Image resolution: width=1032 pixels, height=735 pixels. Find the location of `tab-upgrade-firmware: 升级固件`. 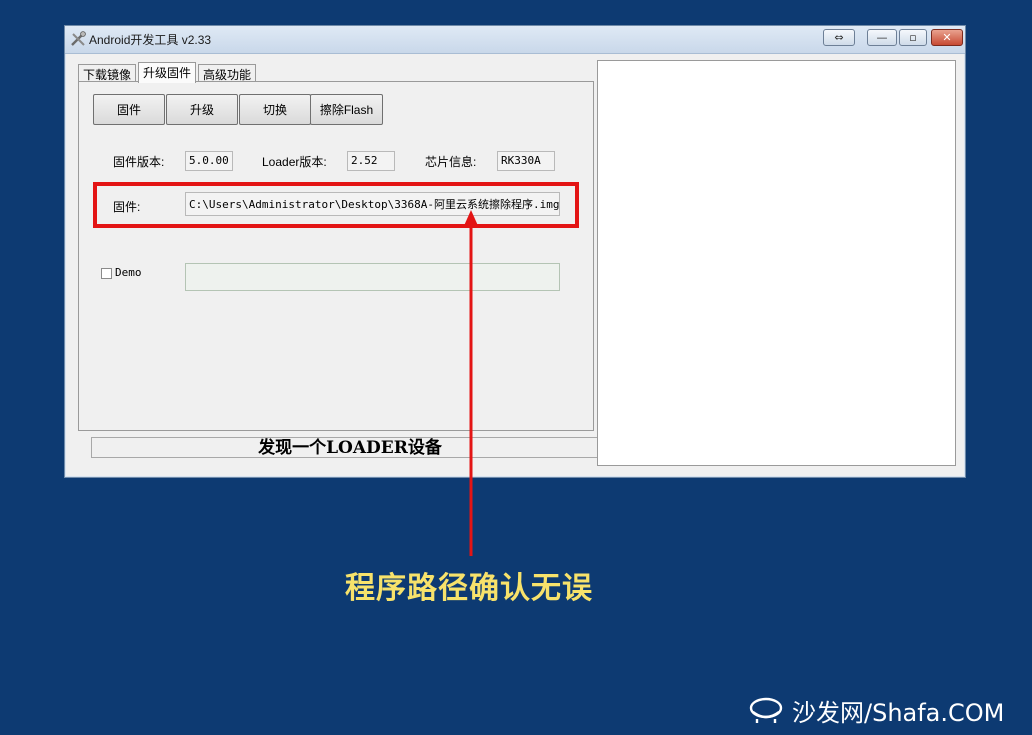

tab-upgrade-firmware: 升级固件 is located at coordinates (167, 72).